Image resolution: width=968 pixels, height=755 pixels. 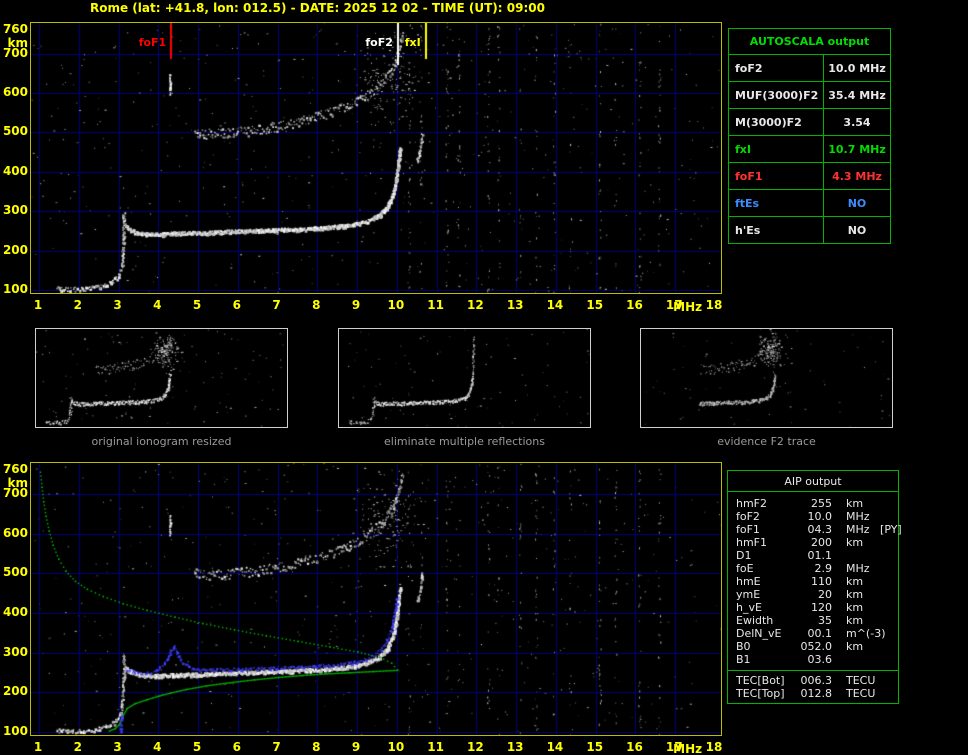 I want to click on aip-row: h_vE 120 km, so click(x=817, y=607).